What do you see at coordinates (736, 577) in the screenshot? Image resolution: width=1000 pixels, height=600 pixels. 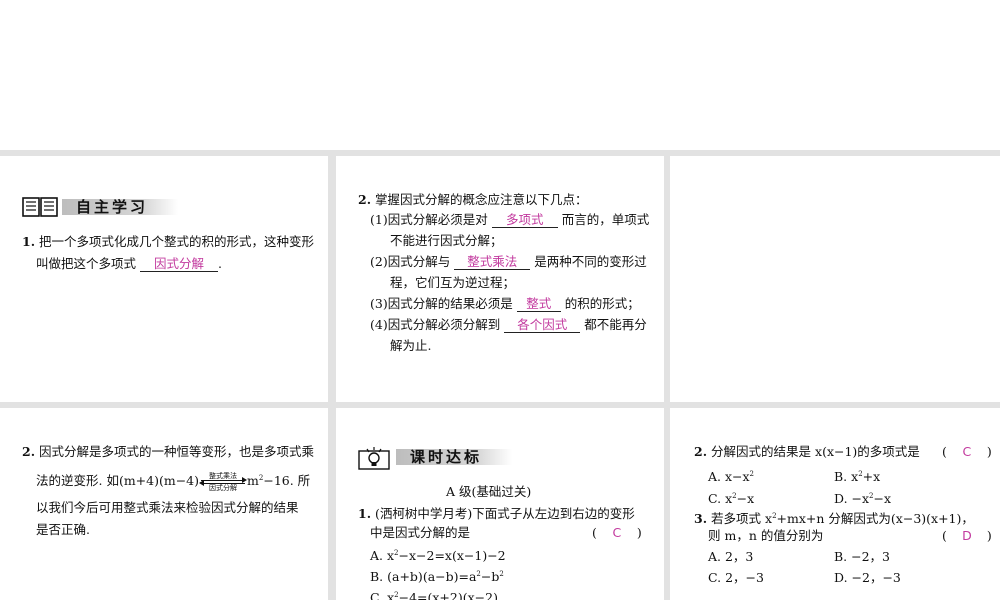 I see `q3-option-c: C. 2，−3` at bounding box center [736, 577].